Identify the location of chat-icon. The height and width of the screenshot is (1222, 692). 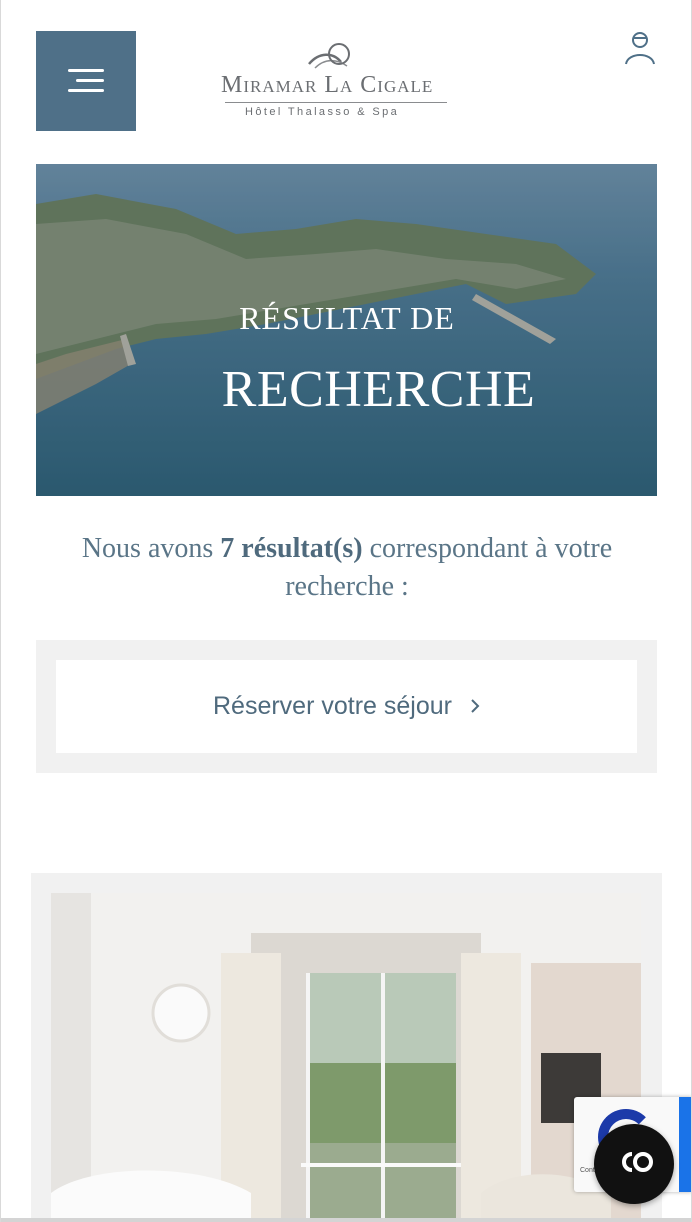
(634, 1164).